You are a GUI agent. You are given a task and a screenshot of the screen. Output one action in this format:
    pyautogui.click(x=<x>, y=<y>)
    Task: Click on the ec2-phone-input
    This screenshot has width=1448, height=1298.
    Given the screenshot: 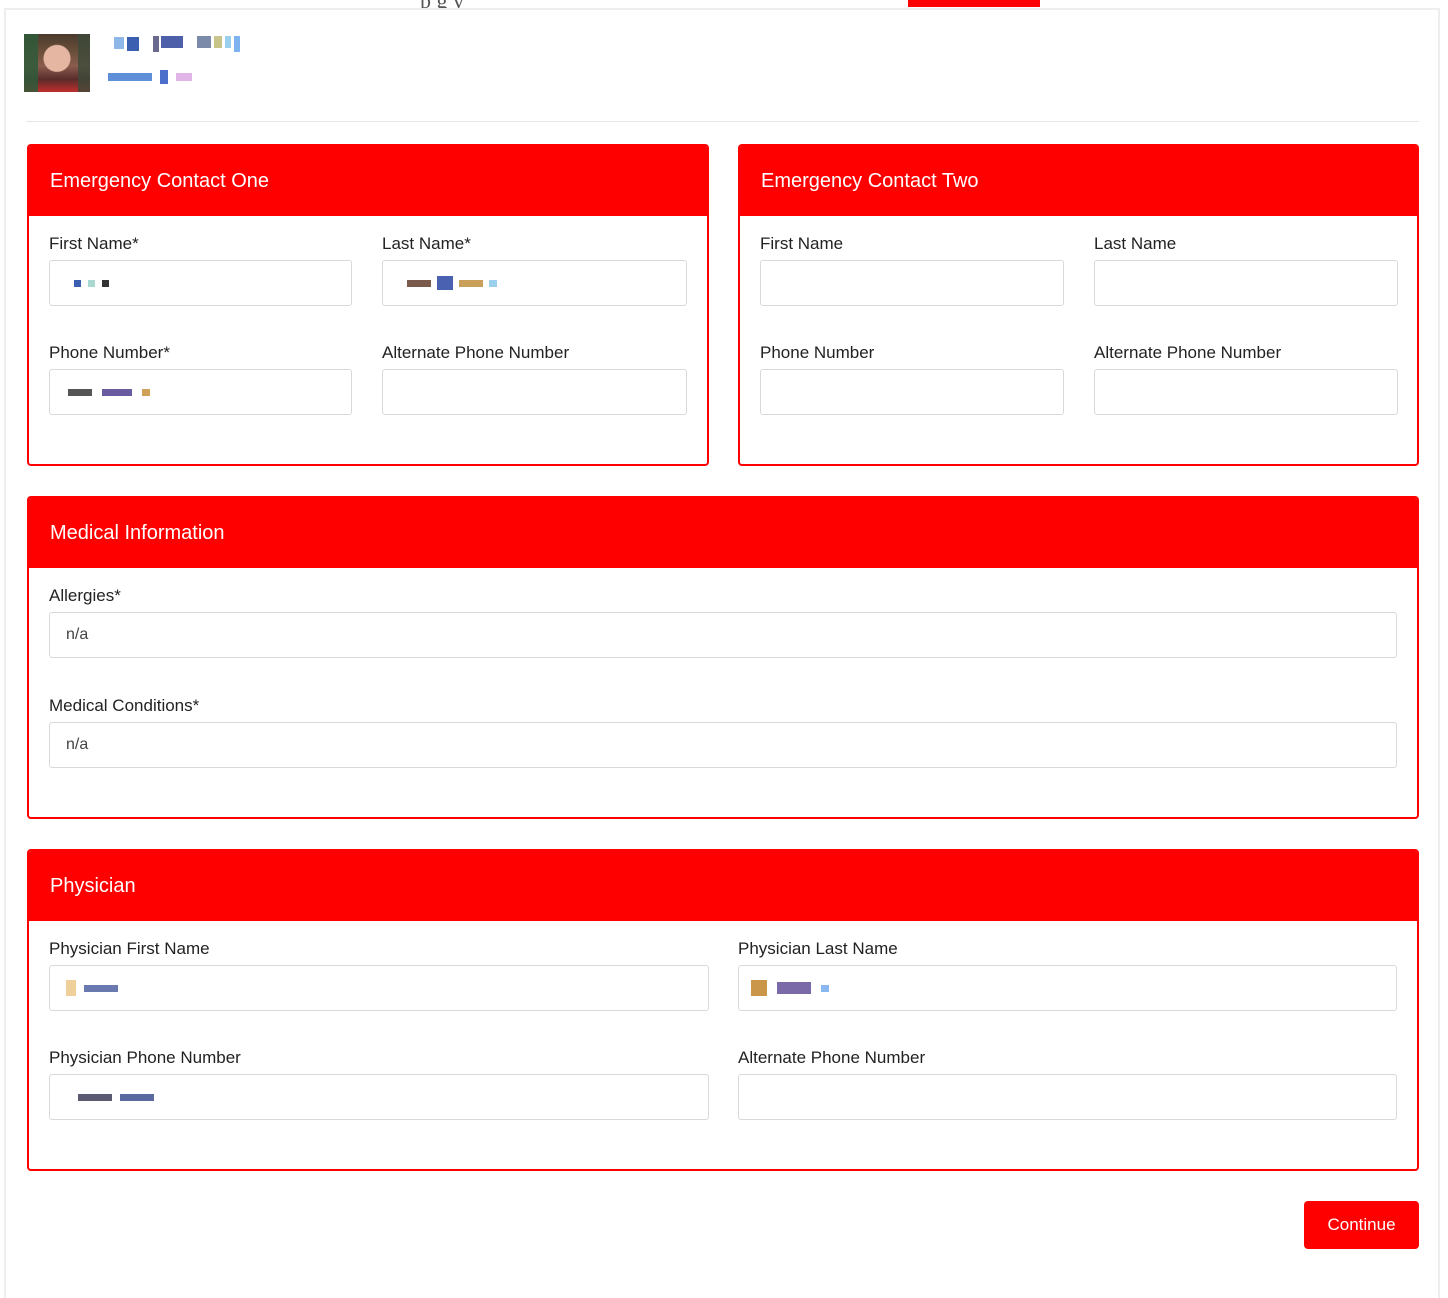 What is the action you would take?
    pyautogui.click(x=912, y=392)
    